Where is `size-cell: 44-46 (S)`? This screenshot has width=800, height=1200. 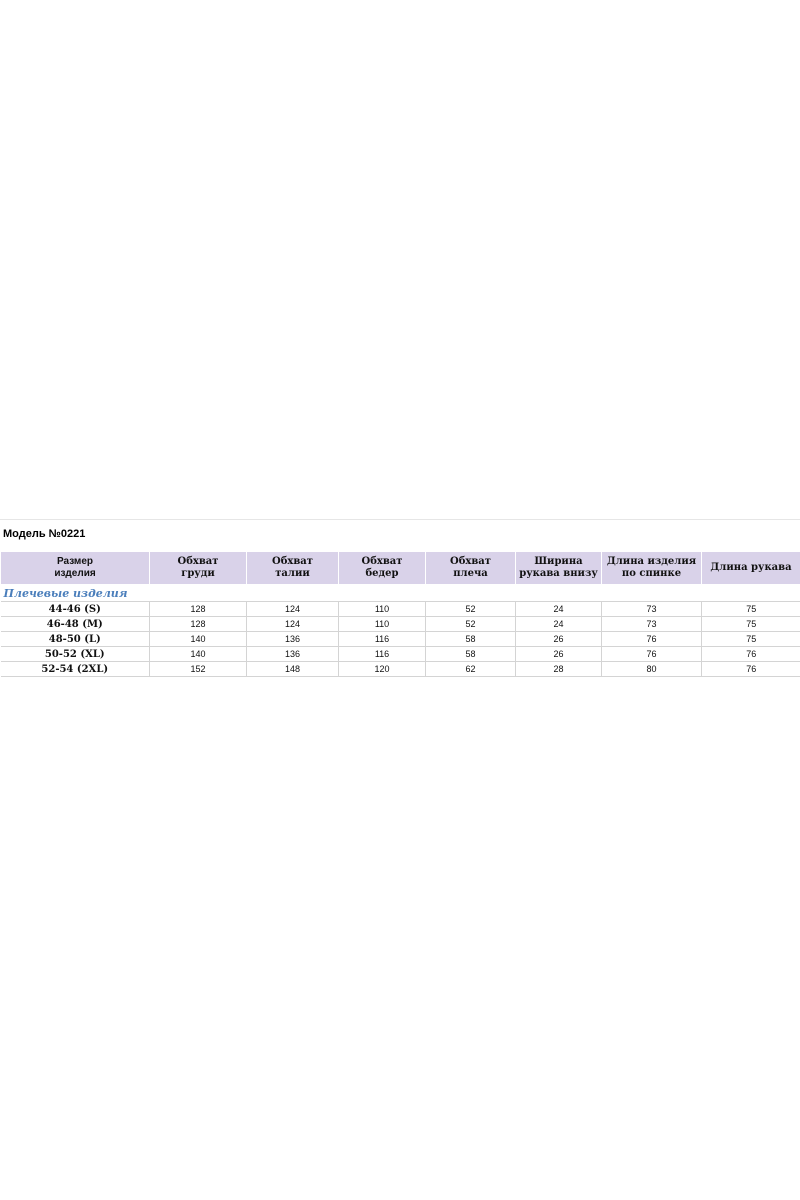 size-cell: 44-46 (S) is located at coordinates (75, 609).